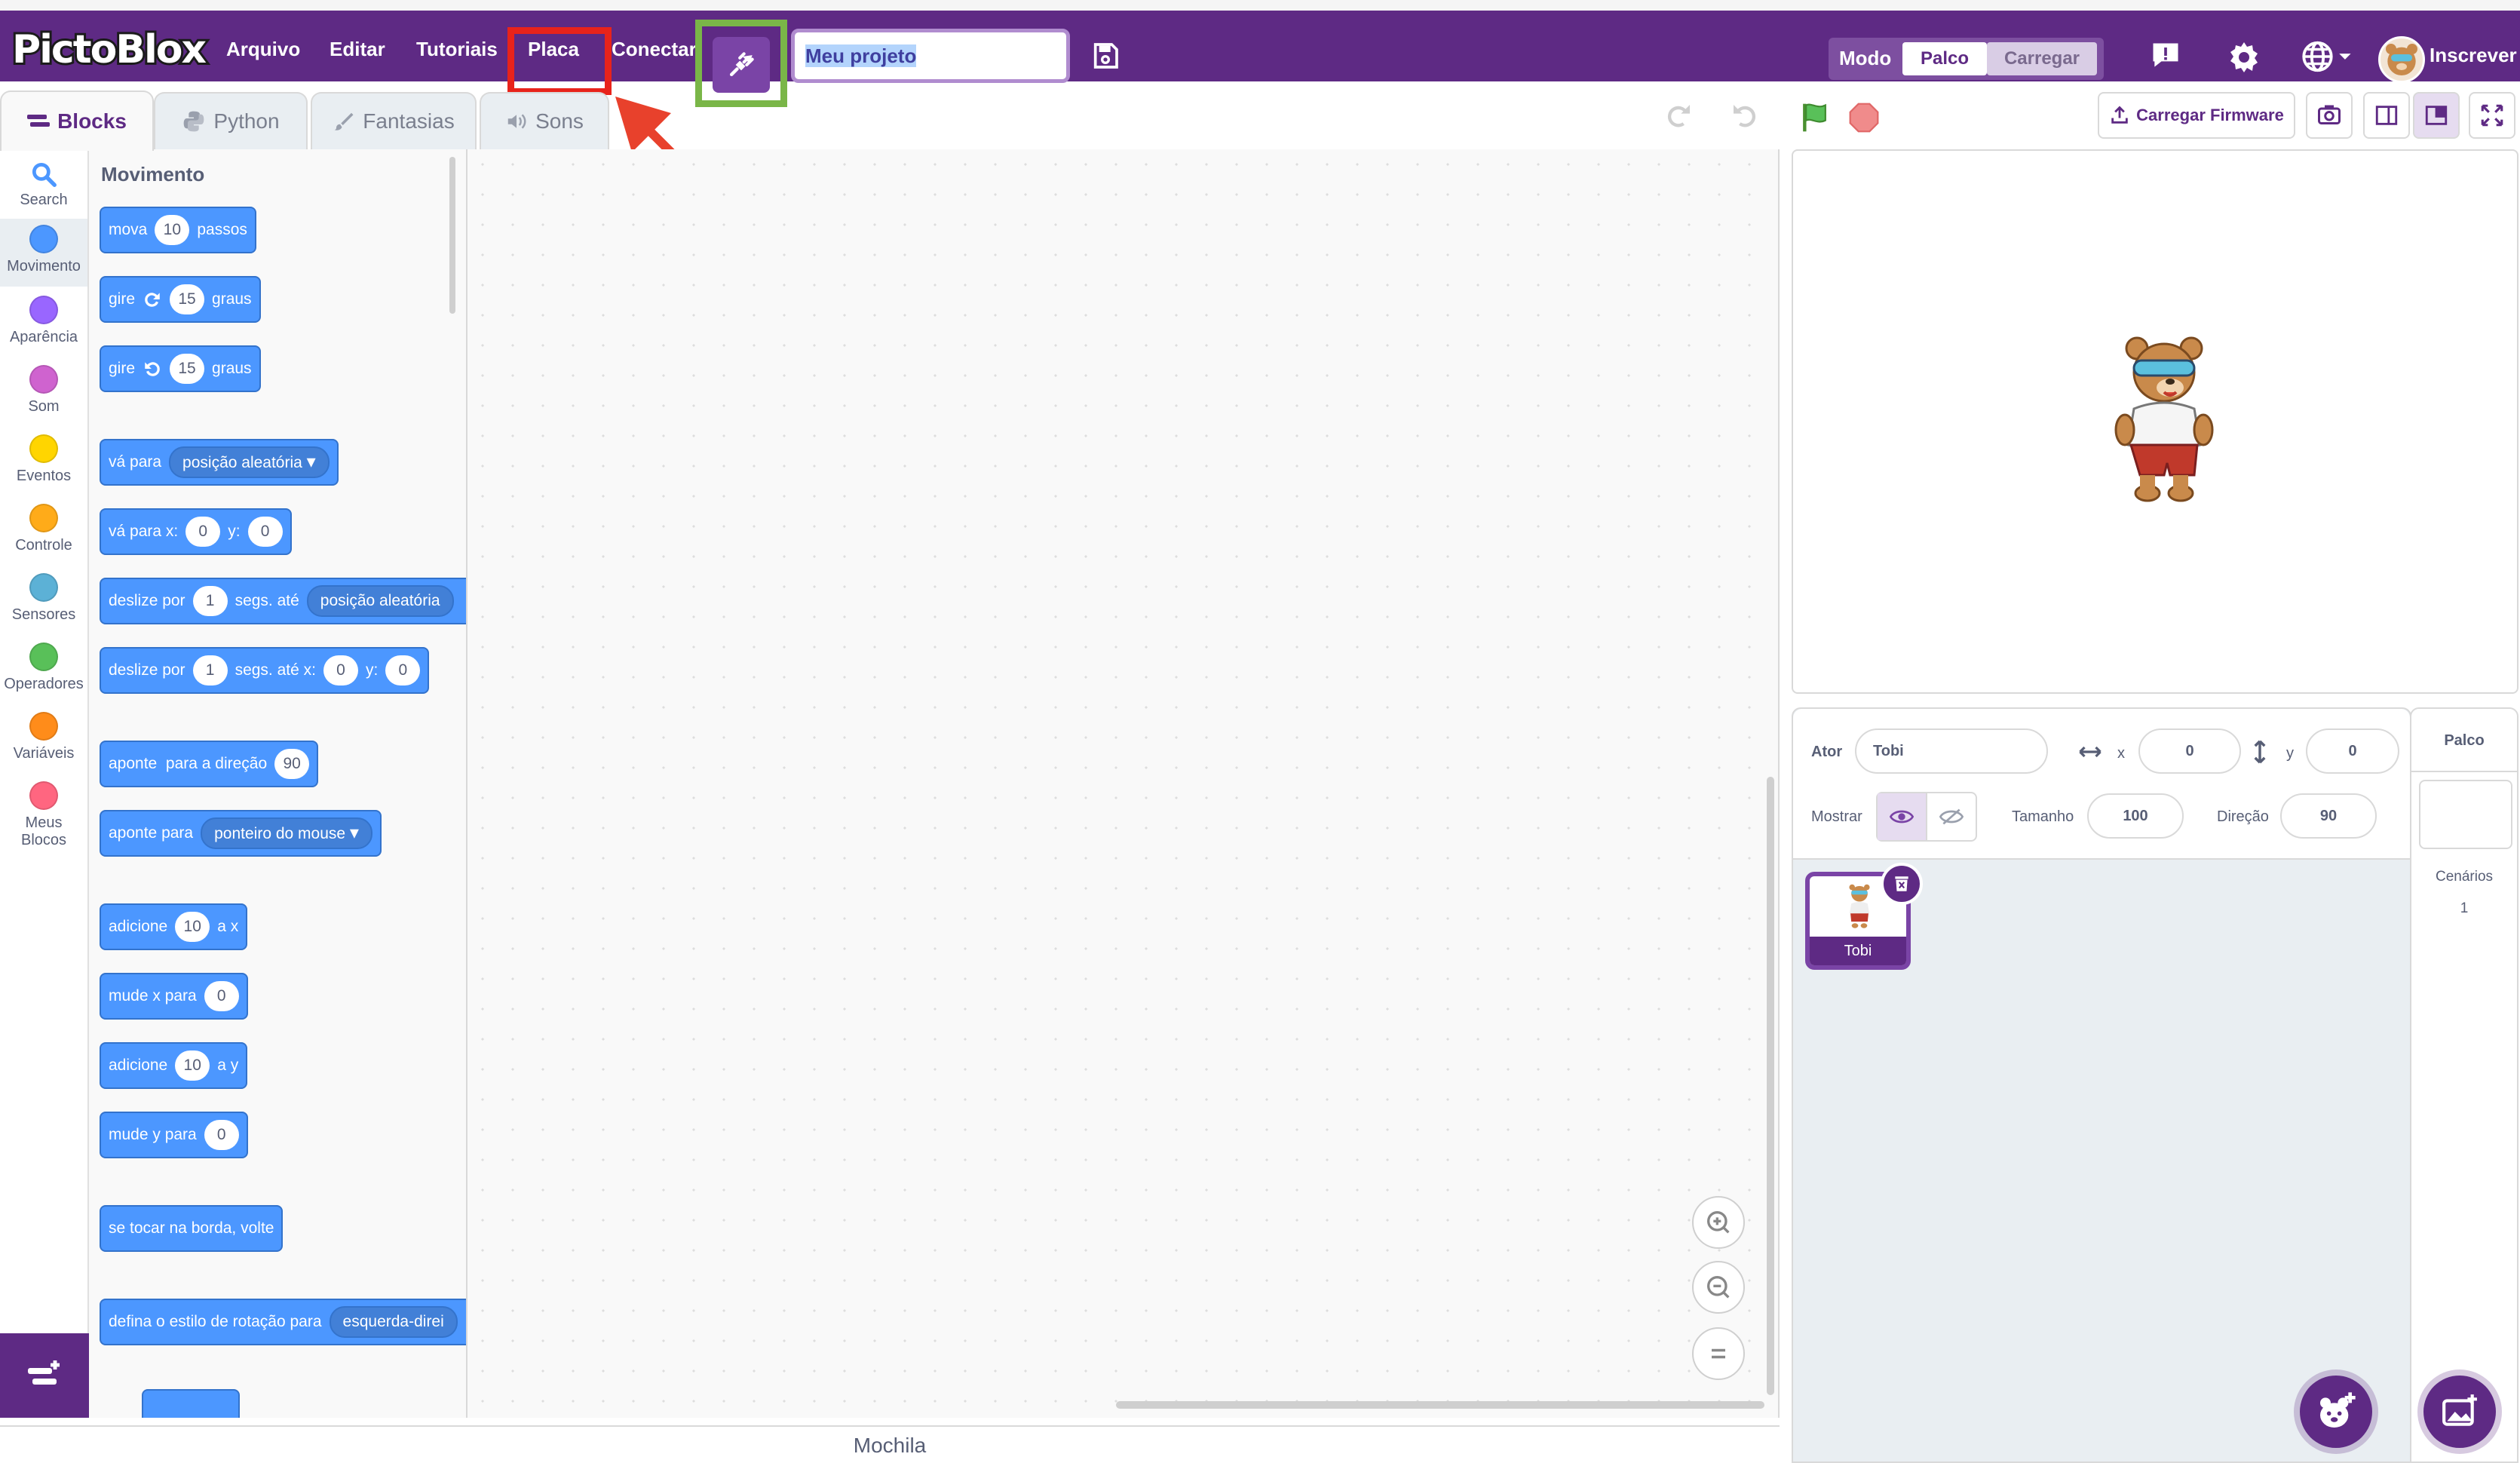  I want to click on settings-gear-icon, so click(2244, 59).